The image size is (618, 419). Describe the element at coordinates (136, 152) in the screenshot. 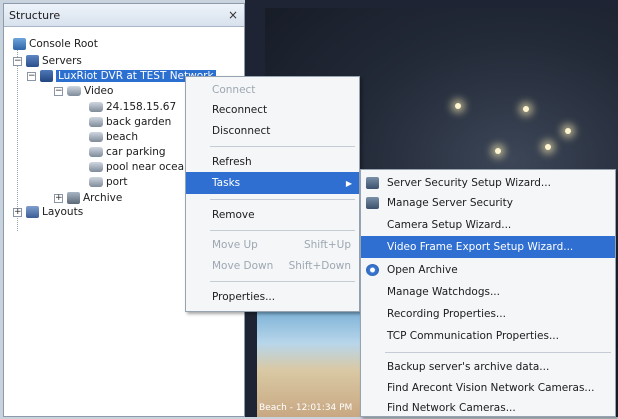

I see `tree-label: car parking` at that location.